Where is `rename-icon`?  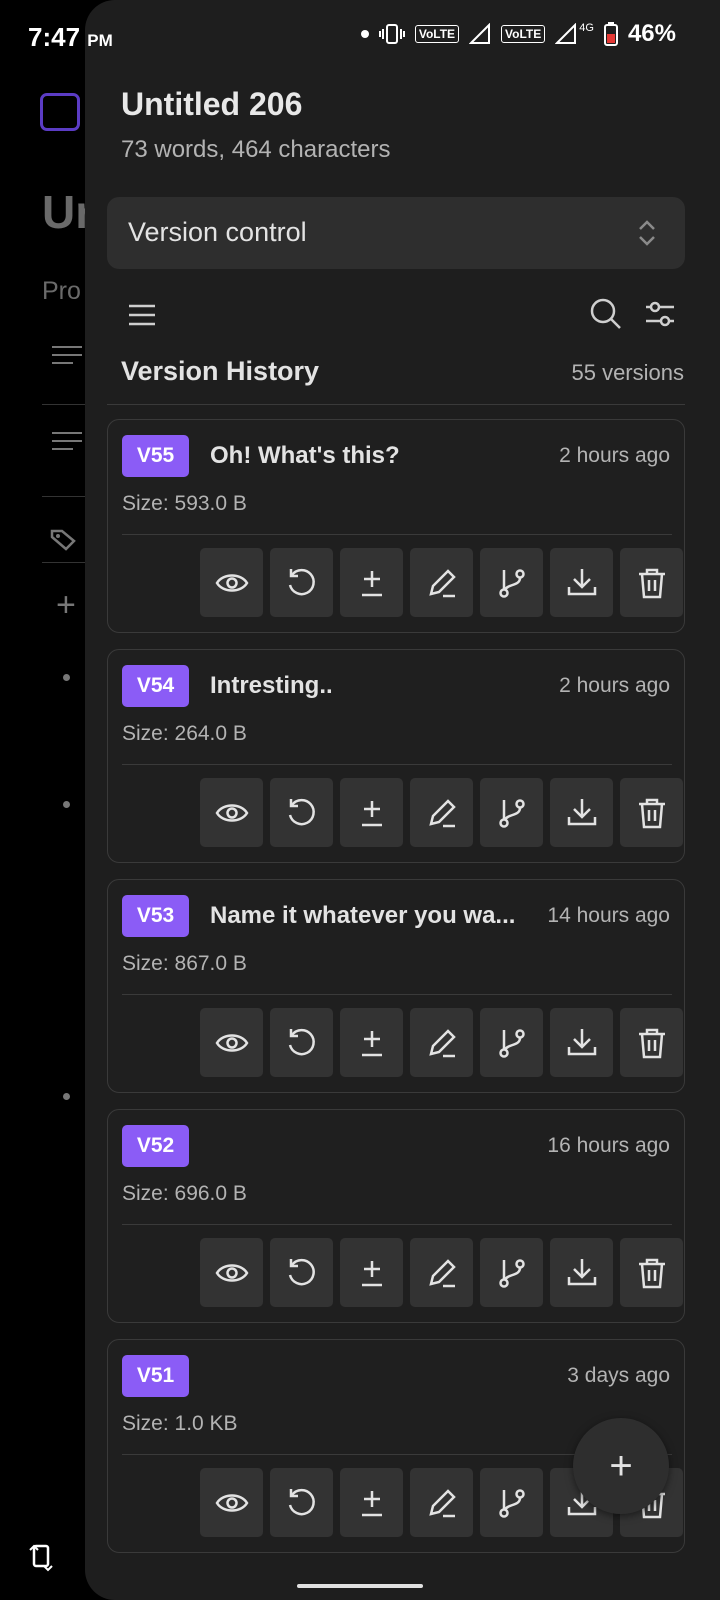 rename-icon is located at coordinates (442, 812).